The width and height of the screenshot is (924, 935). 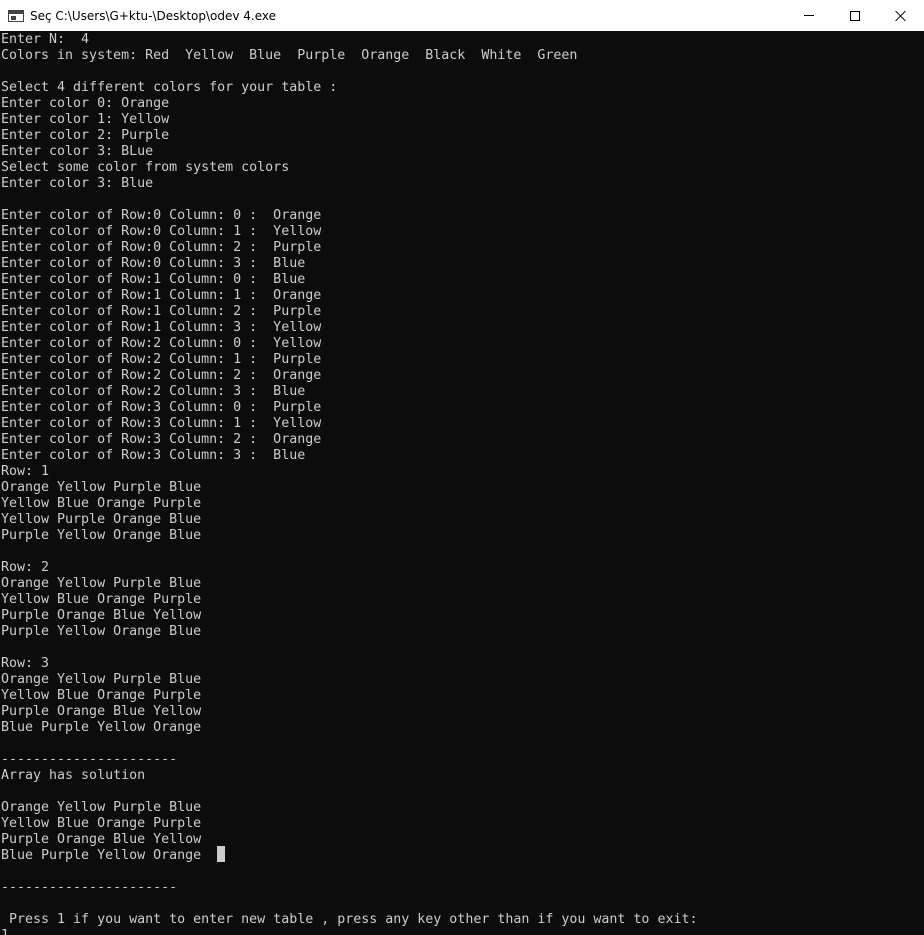 I want to click on minimize-icon, so click(x=809, y=15).